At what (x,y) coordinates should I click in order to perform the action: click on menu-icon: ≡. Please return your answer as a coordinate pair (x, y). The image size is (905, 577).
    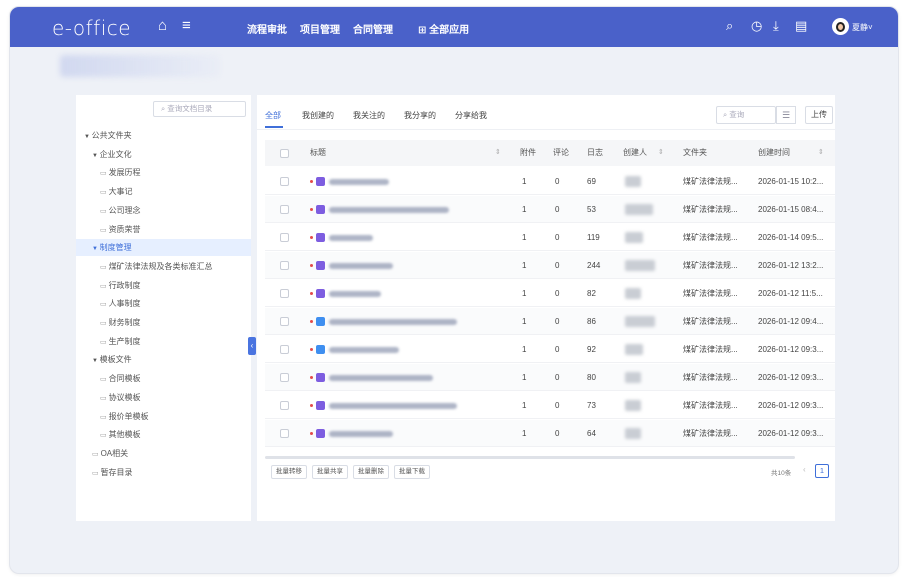
    Looking at the image, I should click on (186, 26).